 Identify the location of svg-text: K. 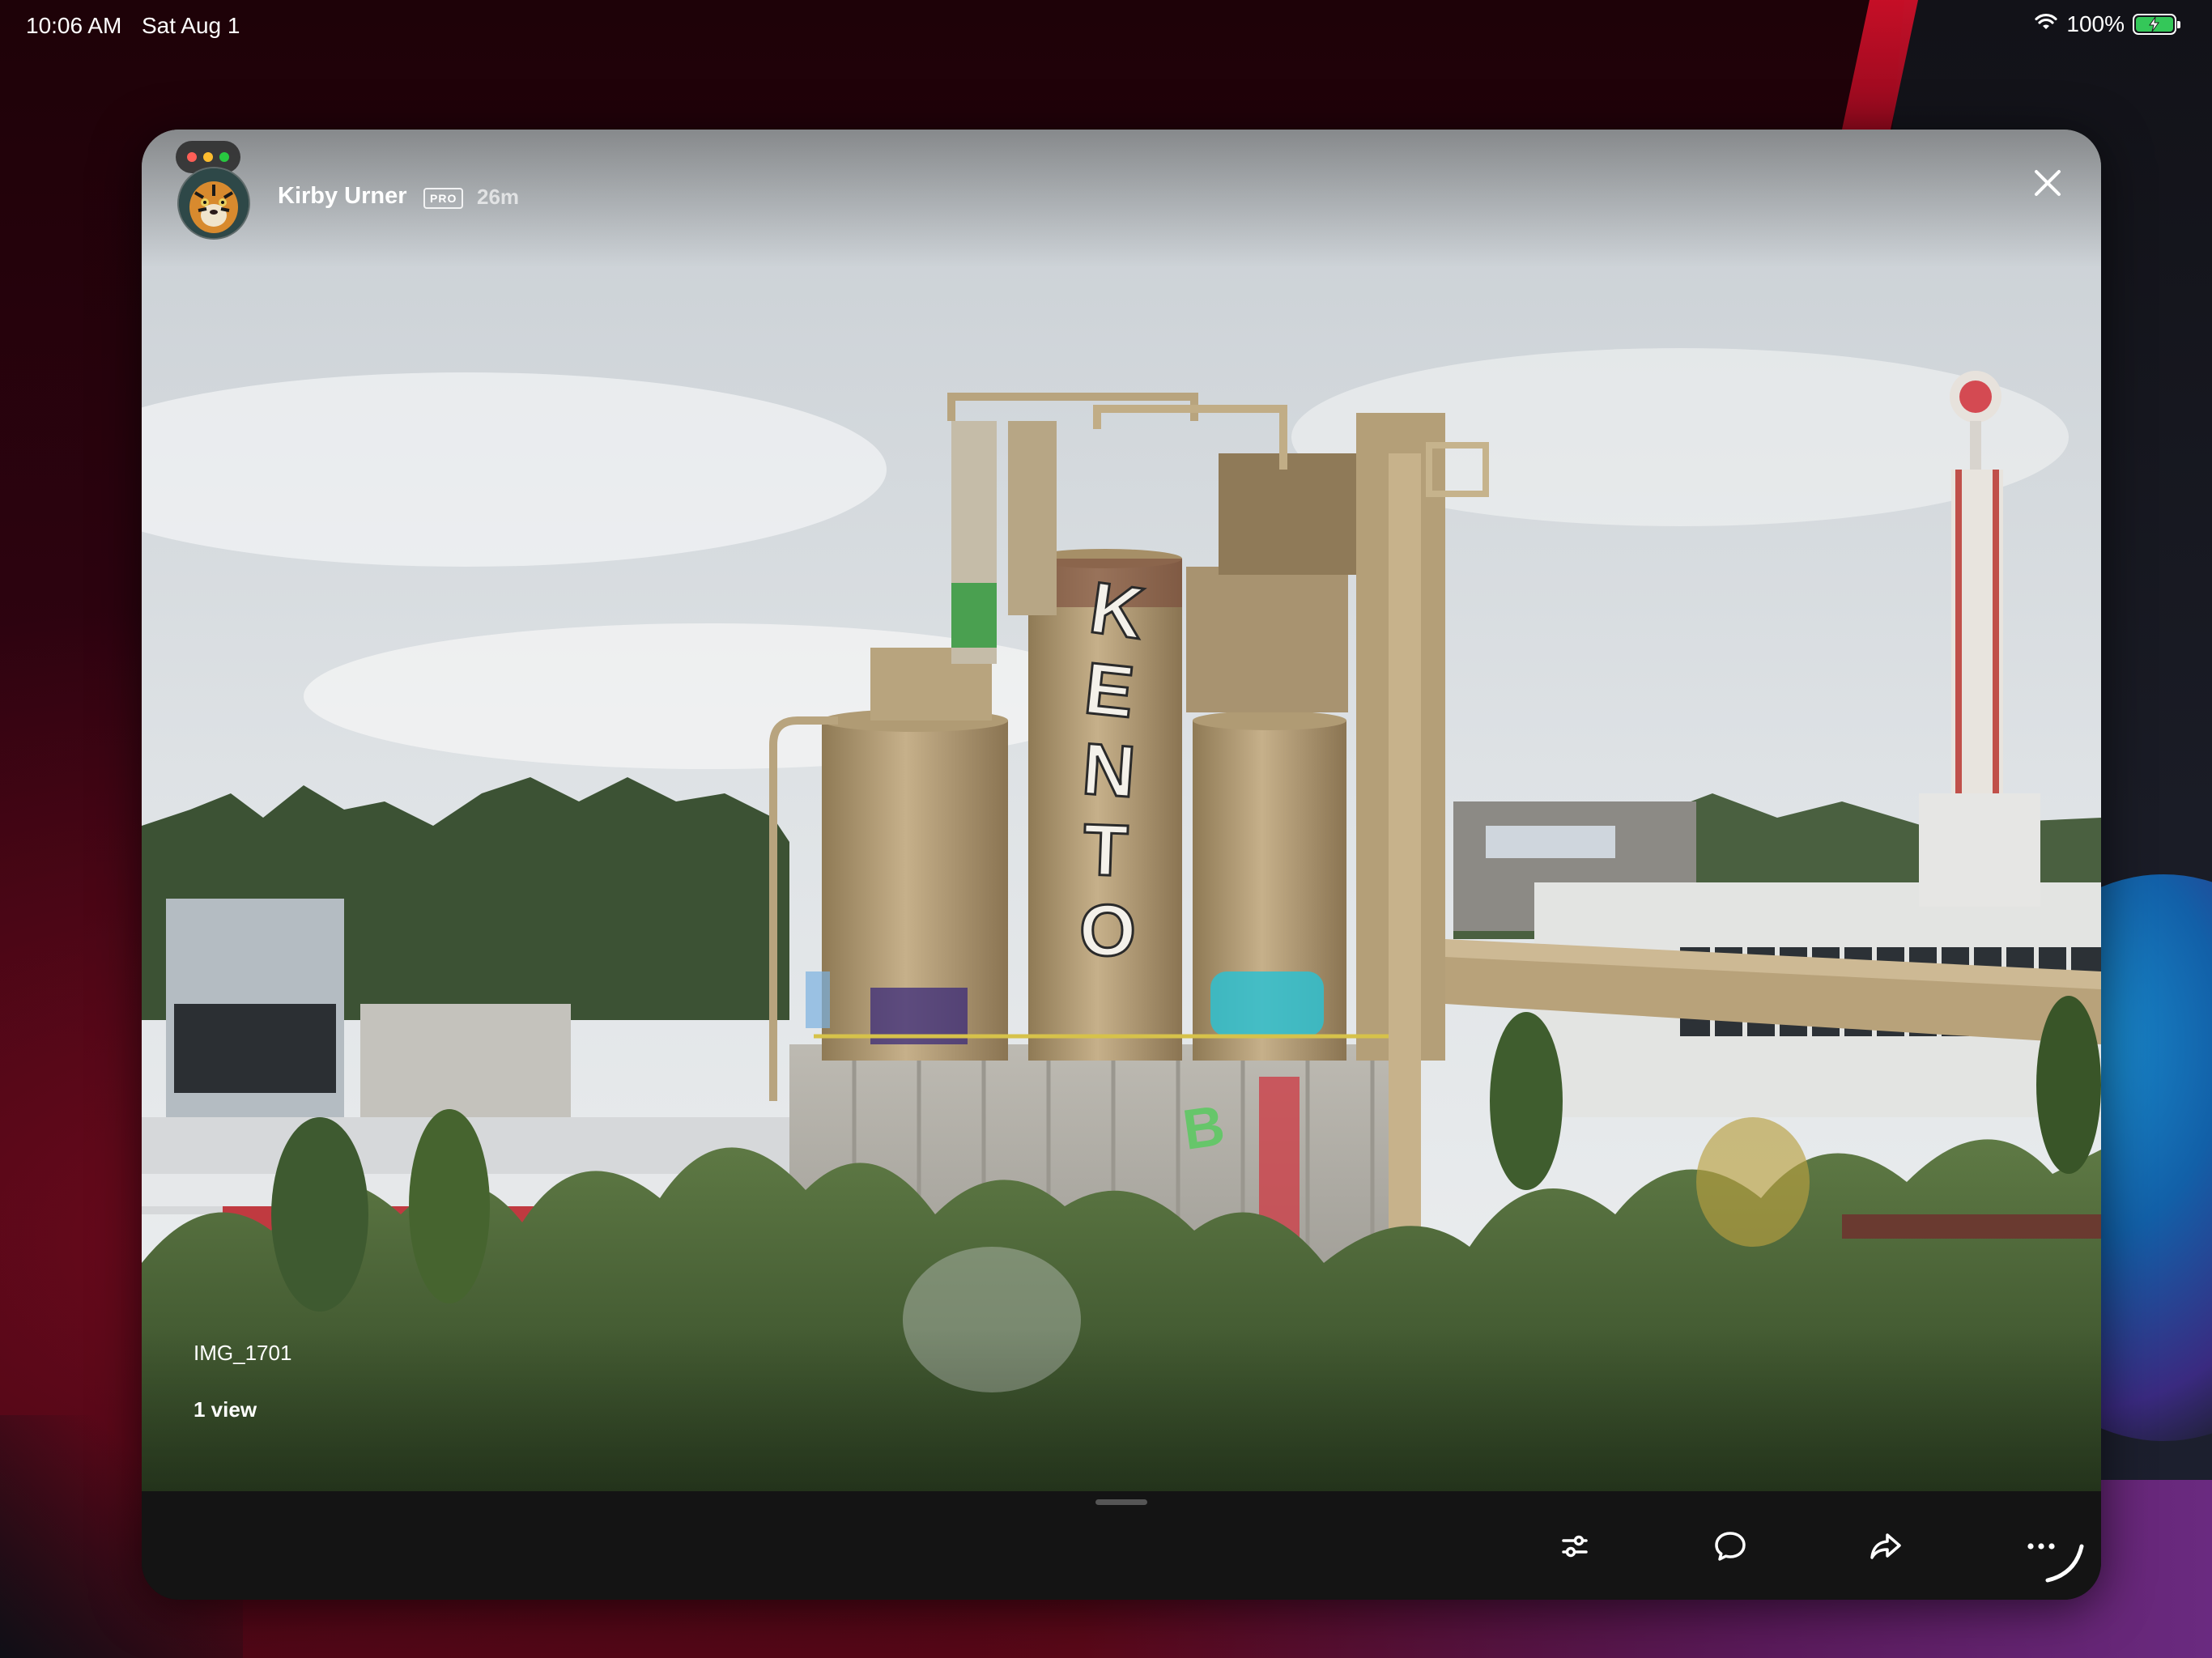
(1117, 611).